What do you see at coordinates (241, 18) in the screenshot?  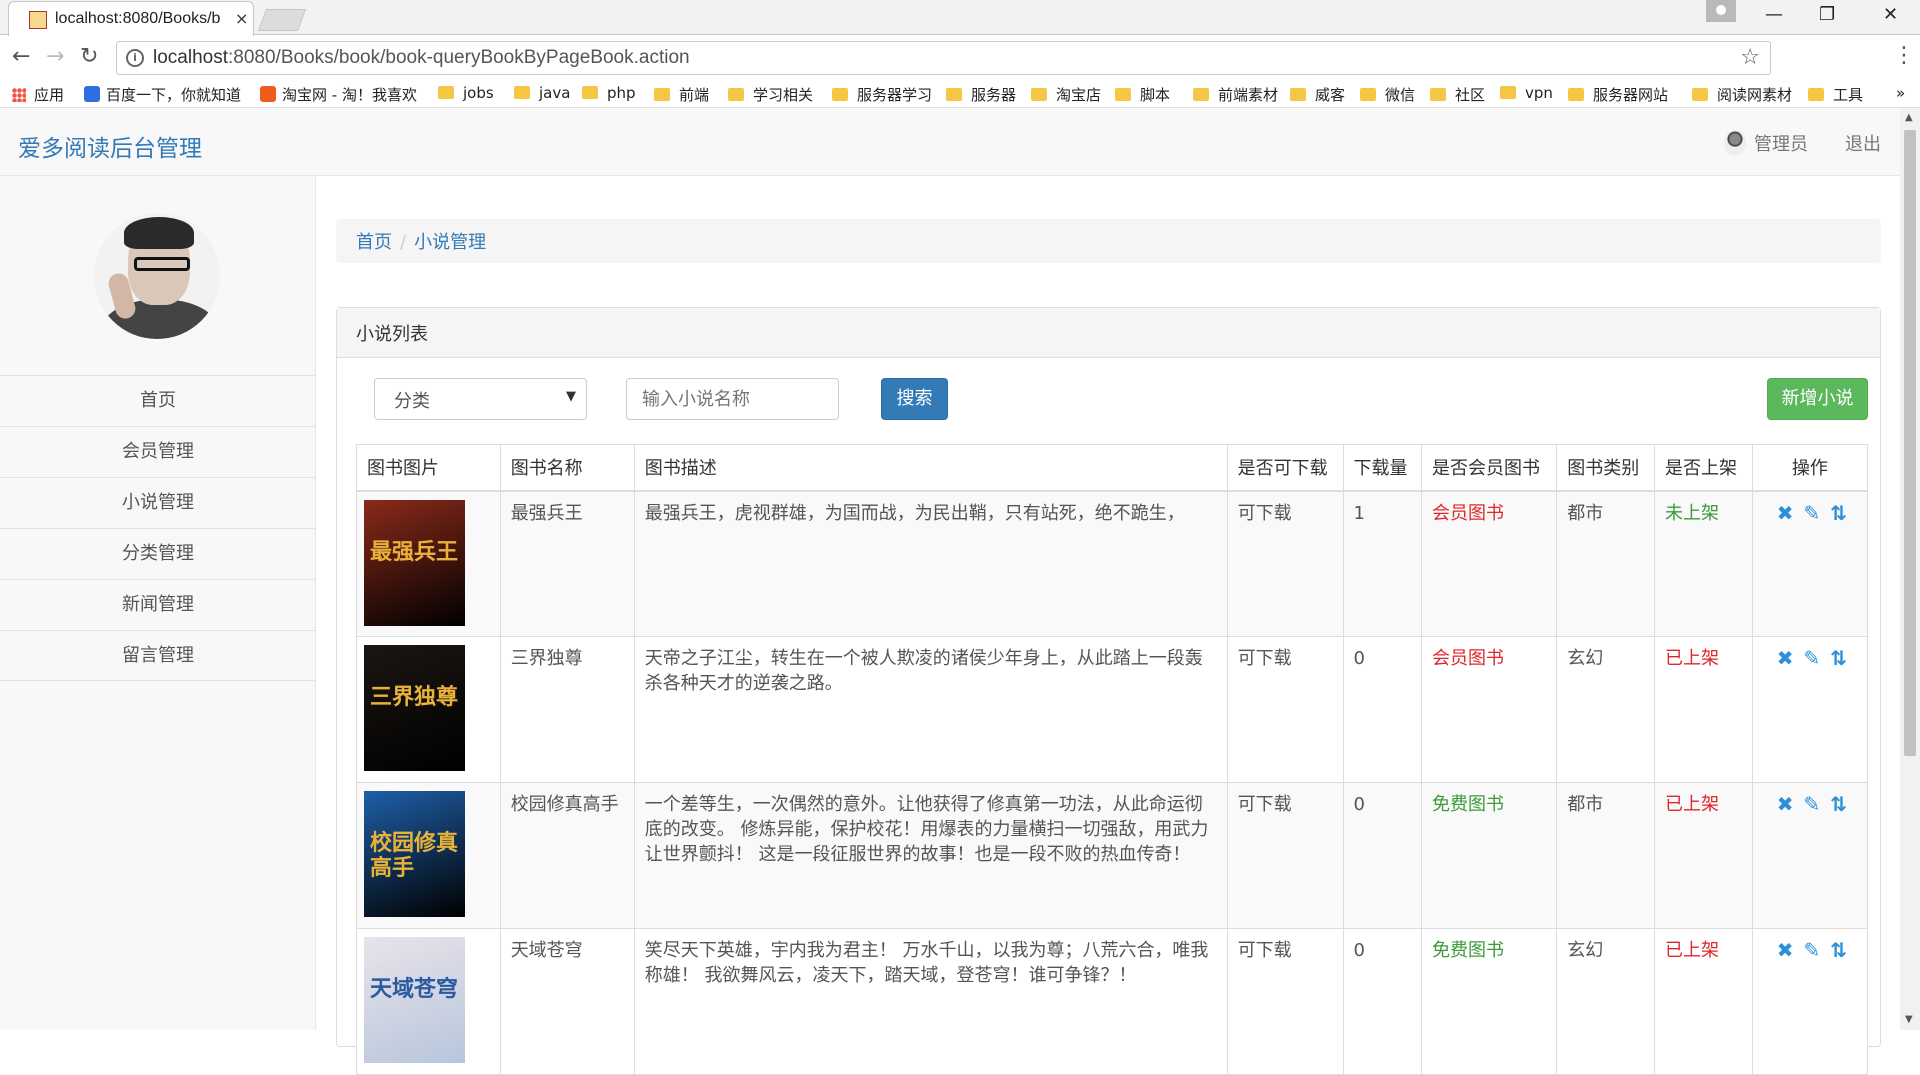 I see `tab-close-icon: ×` at bounding box center [241, 18].